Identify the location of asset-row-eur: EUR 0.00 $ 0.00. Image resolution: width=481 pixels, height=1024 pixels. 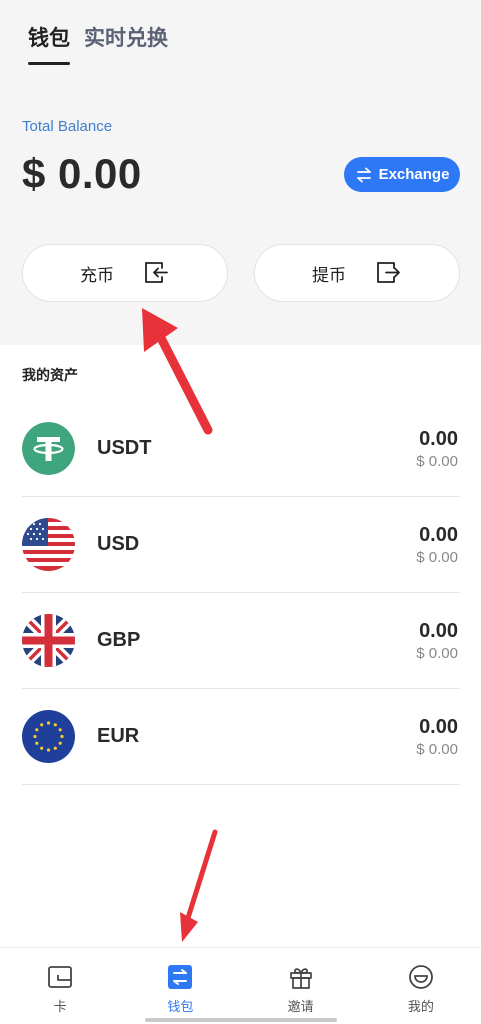
(241, 737).